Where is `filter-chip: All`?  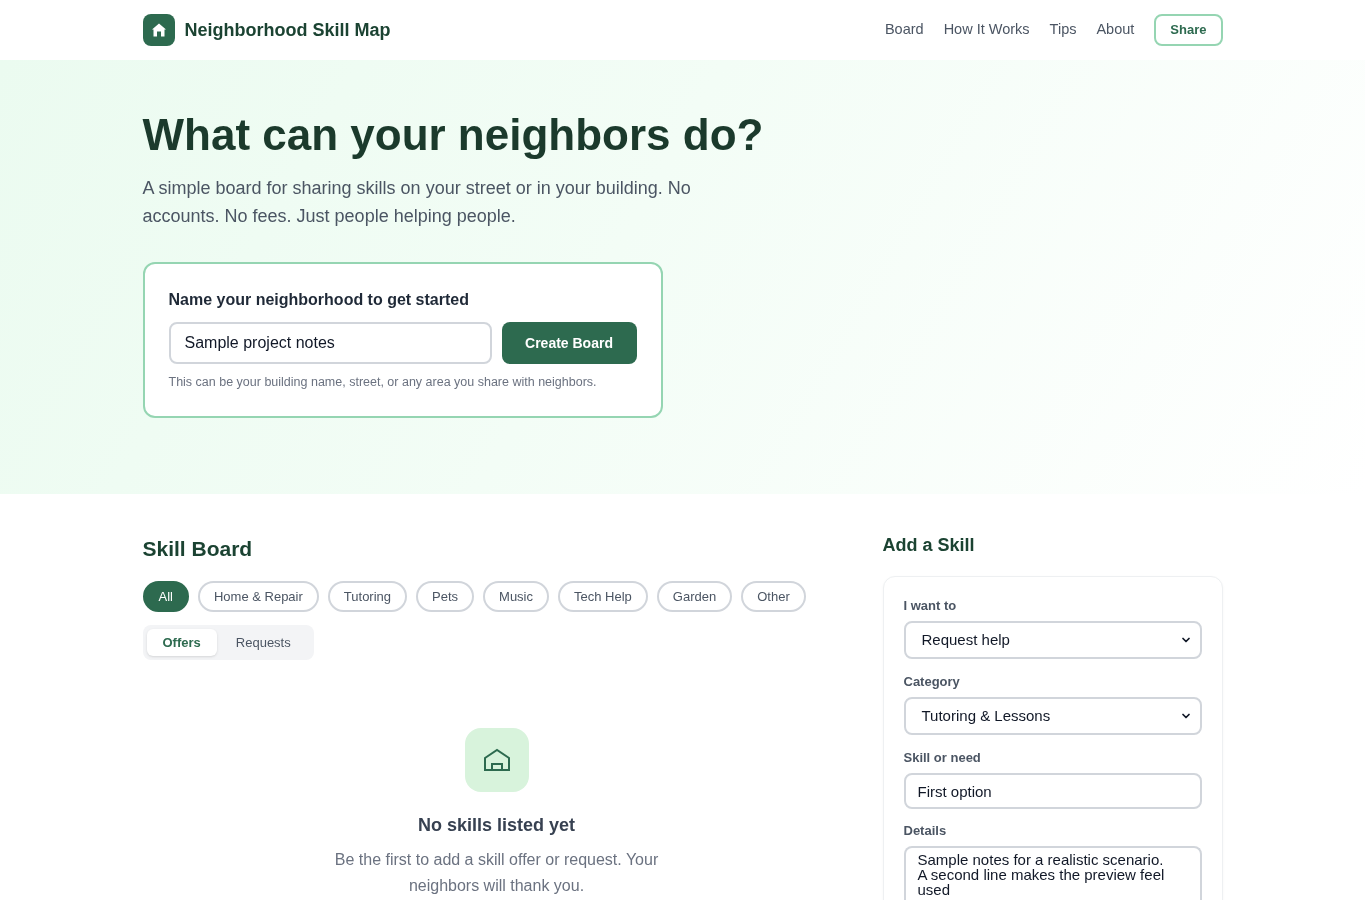
filter-chip: All is located at coordinates (165, 596).